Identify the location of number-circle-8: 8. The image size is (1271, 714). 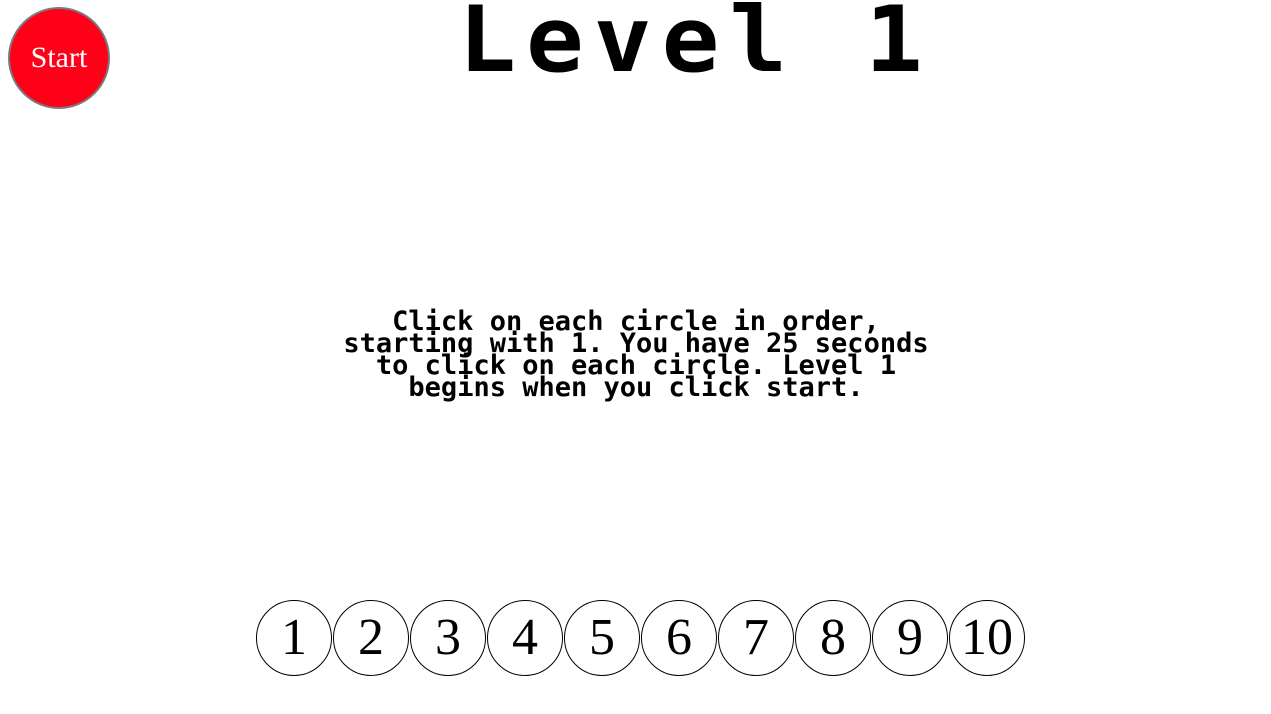
(833, 638).